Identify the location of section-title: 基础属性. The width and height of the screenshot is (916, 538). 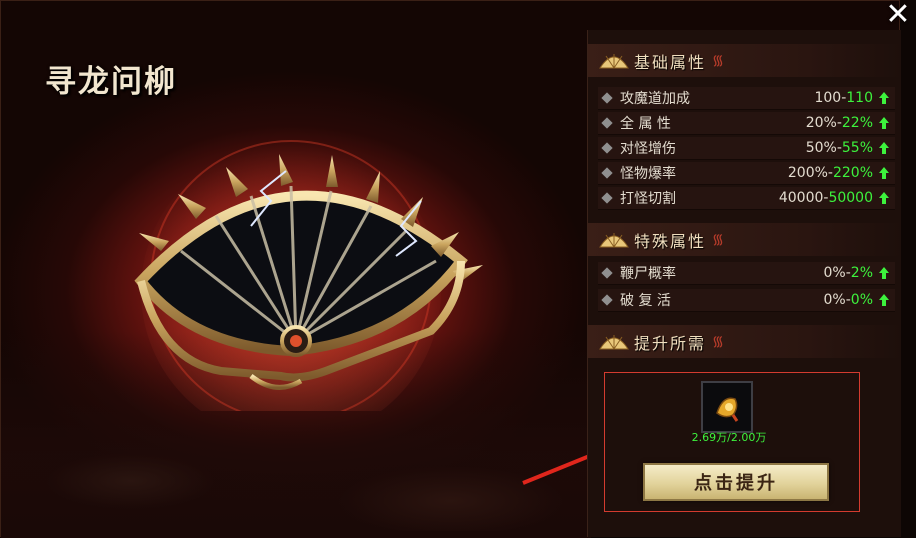
(670, 62).